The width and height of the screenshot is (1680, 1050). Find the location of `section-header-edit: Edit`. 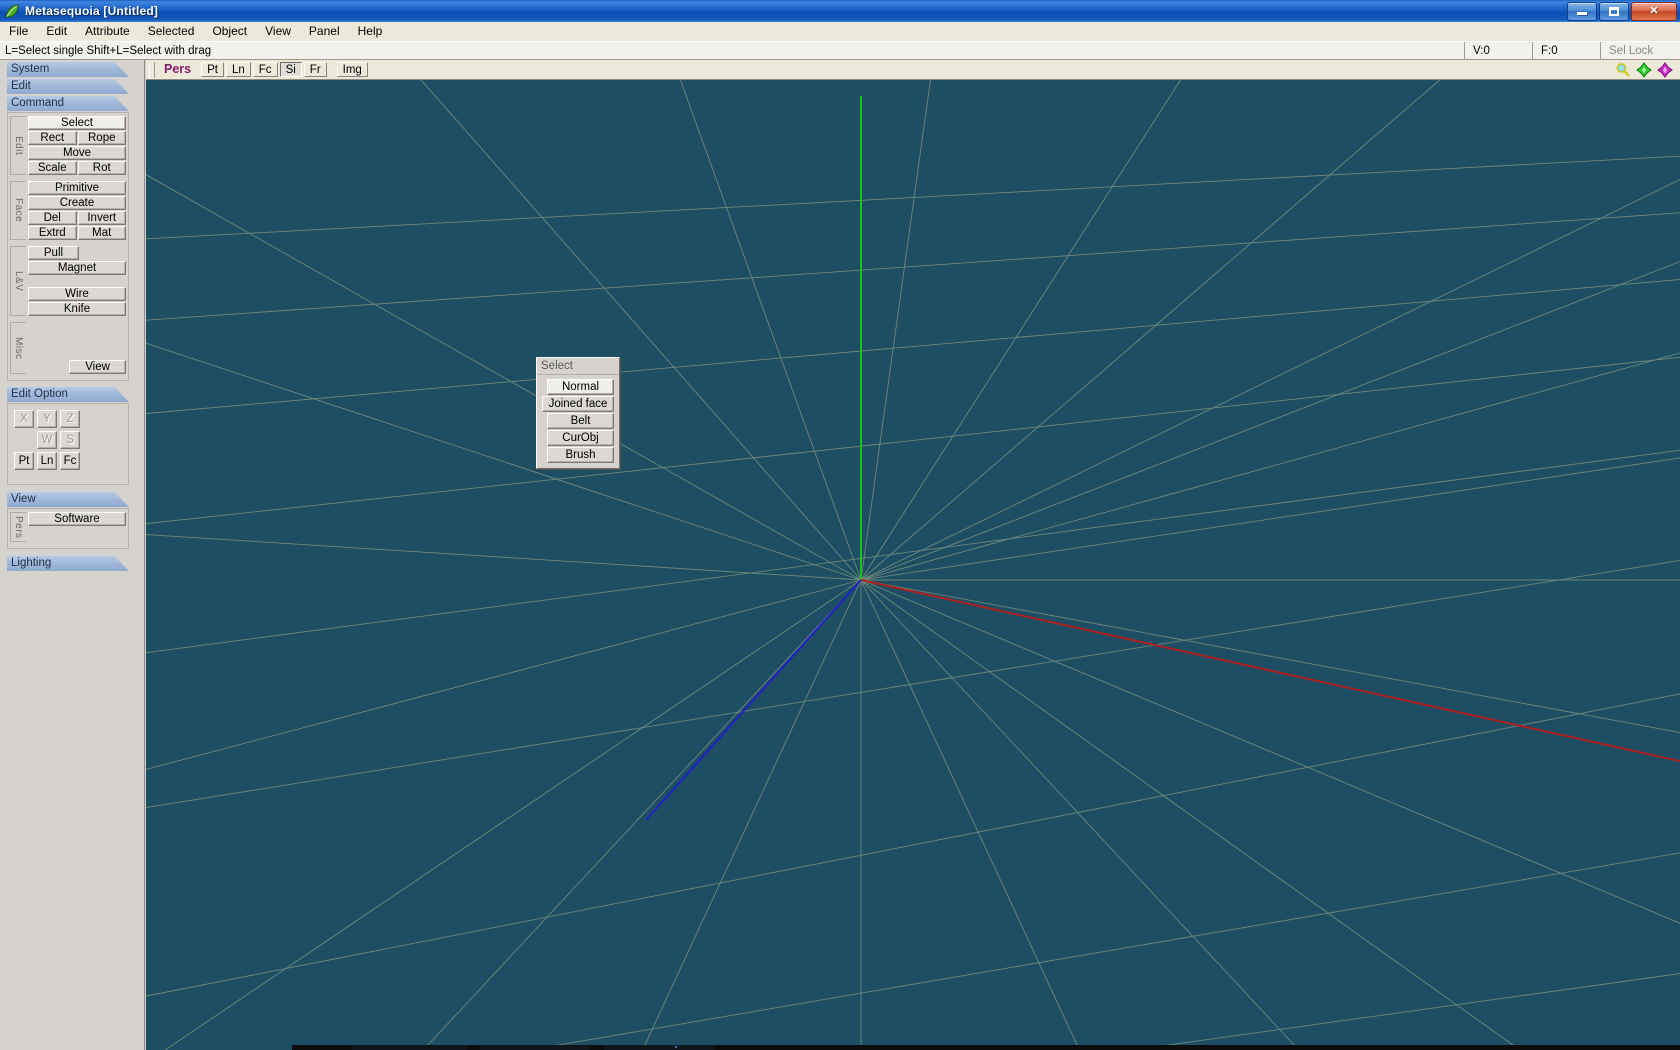

section-header-edit: Edit is located at coordinates (68, 86).